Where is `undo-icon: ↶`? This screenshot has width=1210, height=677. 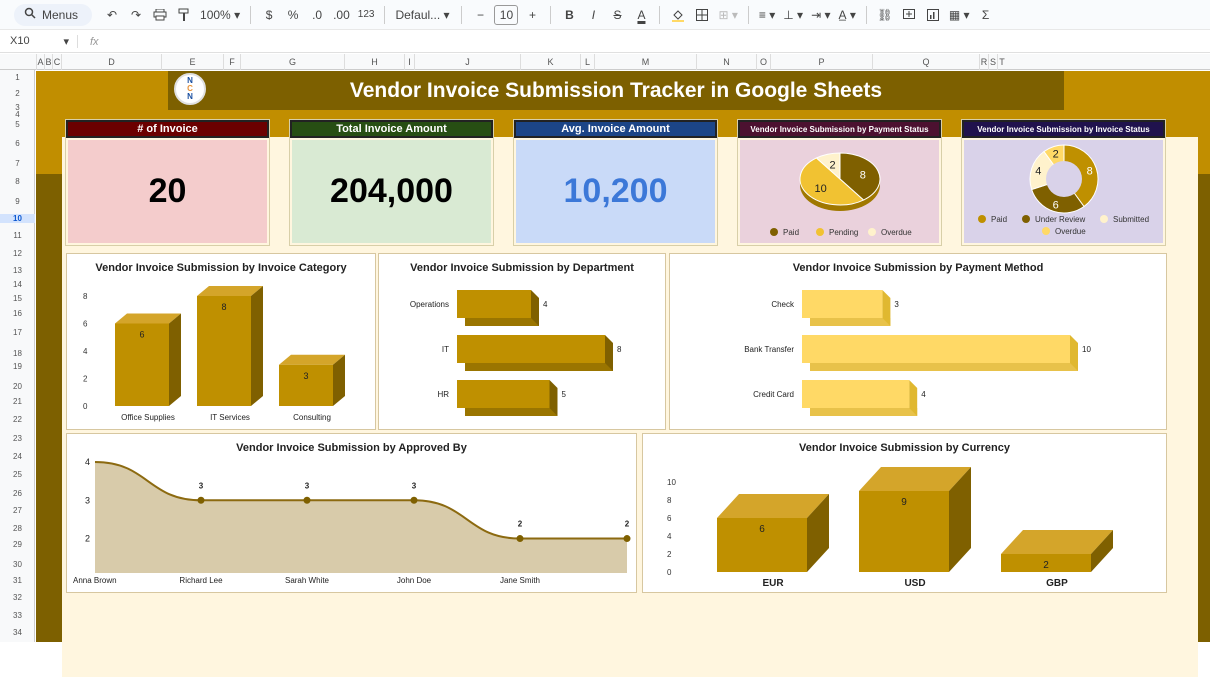 undo-icon: ↶ is located at coordinates (112, 15).